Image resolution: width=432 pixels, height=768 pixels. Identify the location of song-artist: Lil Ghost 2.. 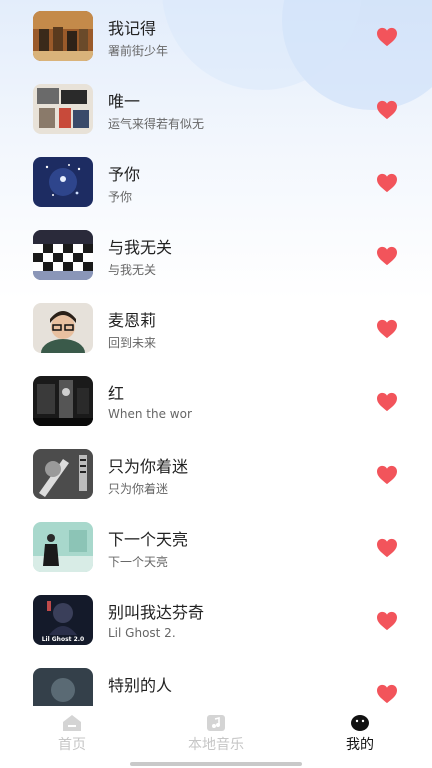
(142, 633).